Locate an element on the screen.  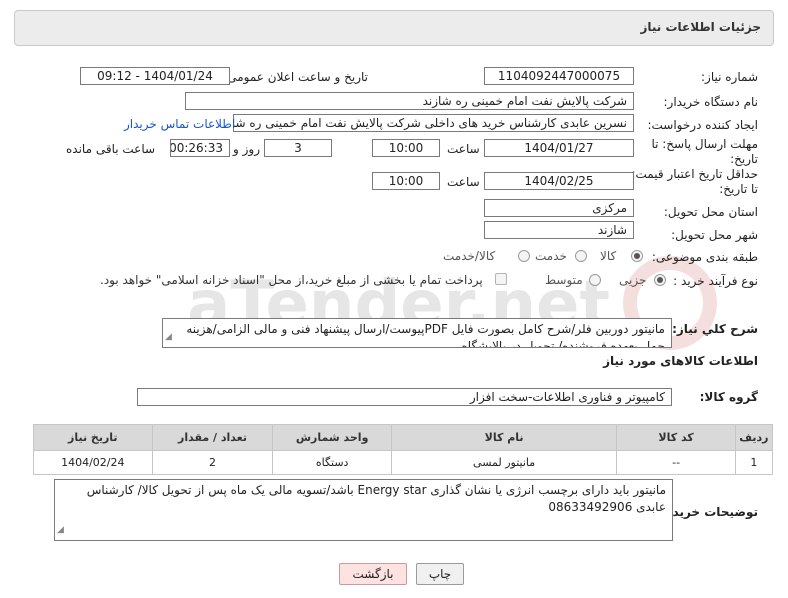
deadline-time-label: ساعت is located at coordinates (463, 149).